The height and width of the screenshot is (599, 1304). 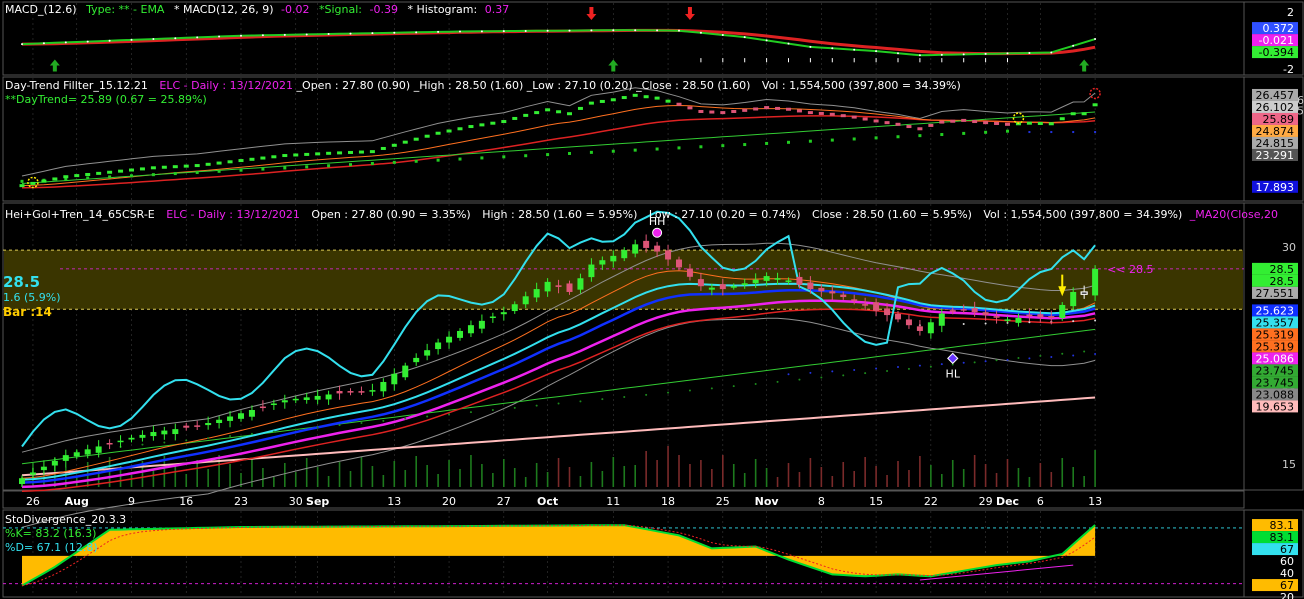 I want to click on x-axis-label: 30, so click(x=296, y=501).